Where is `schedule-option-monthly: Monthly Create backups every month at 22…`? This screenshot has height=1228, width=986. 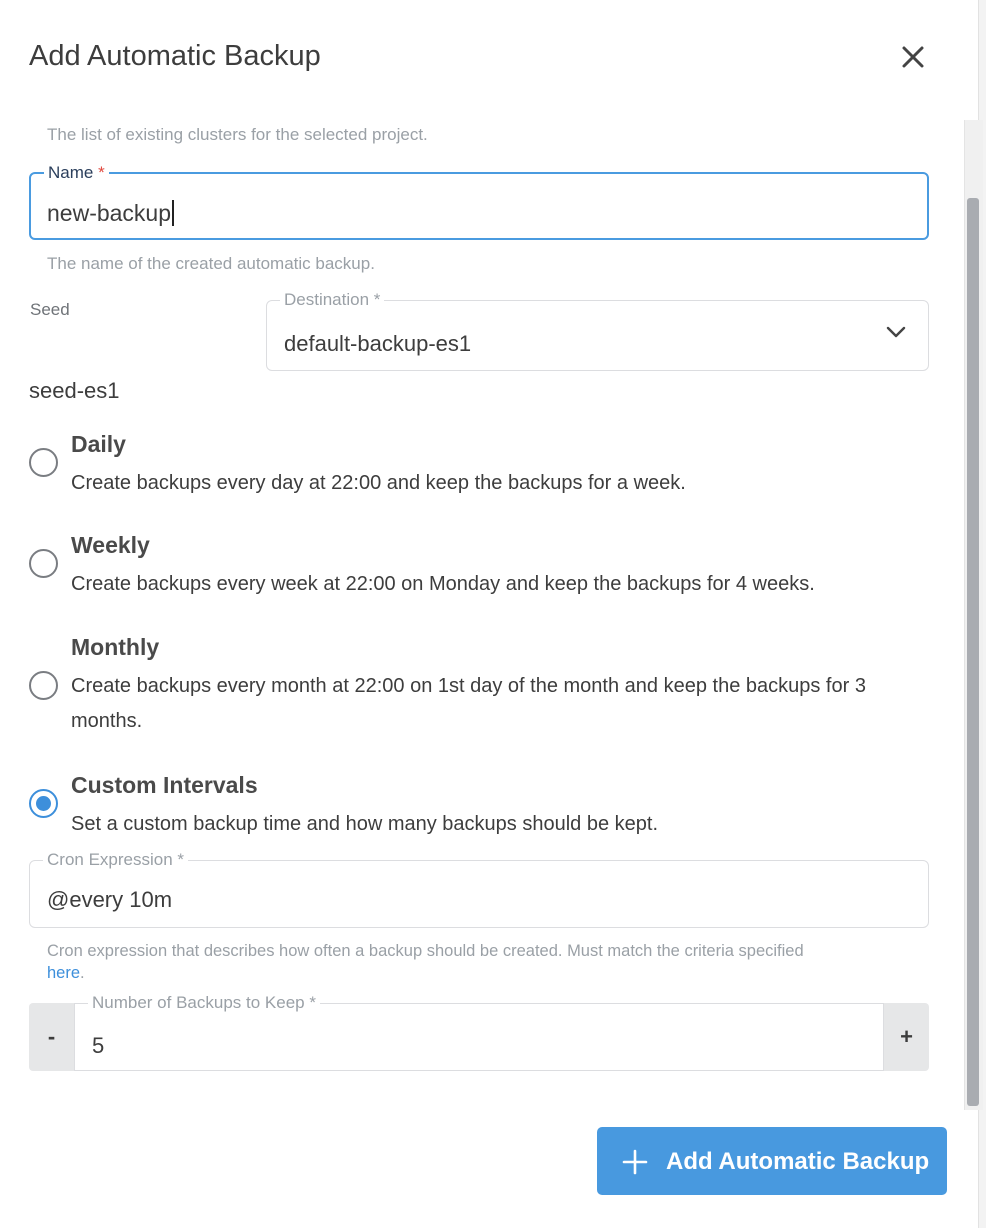
schedule-option-monthly: Monthly Create backups every month at 22… is located at coordinates (478, 685).